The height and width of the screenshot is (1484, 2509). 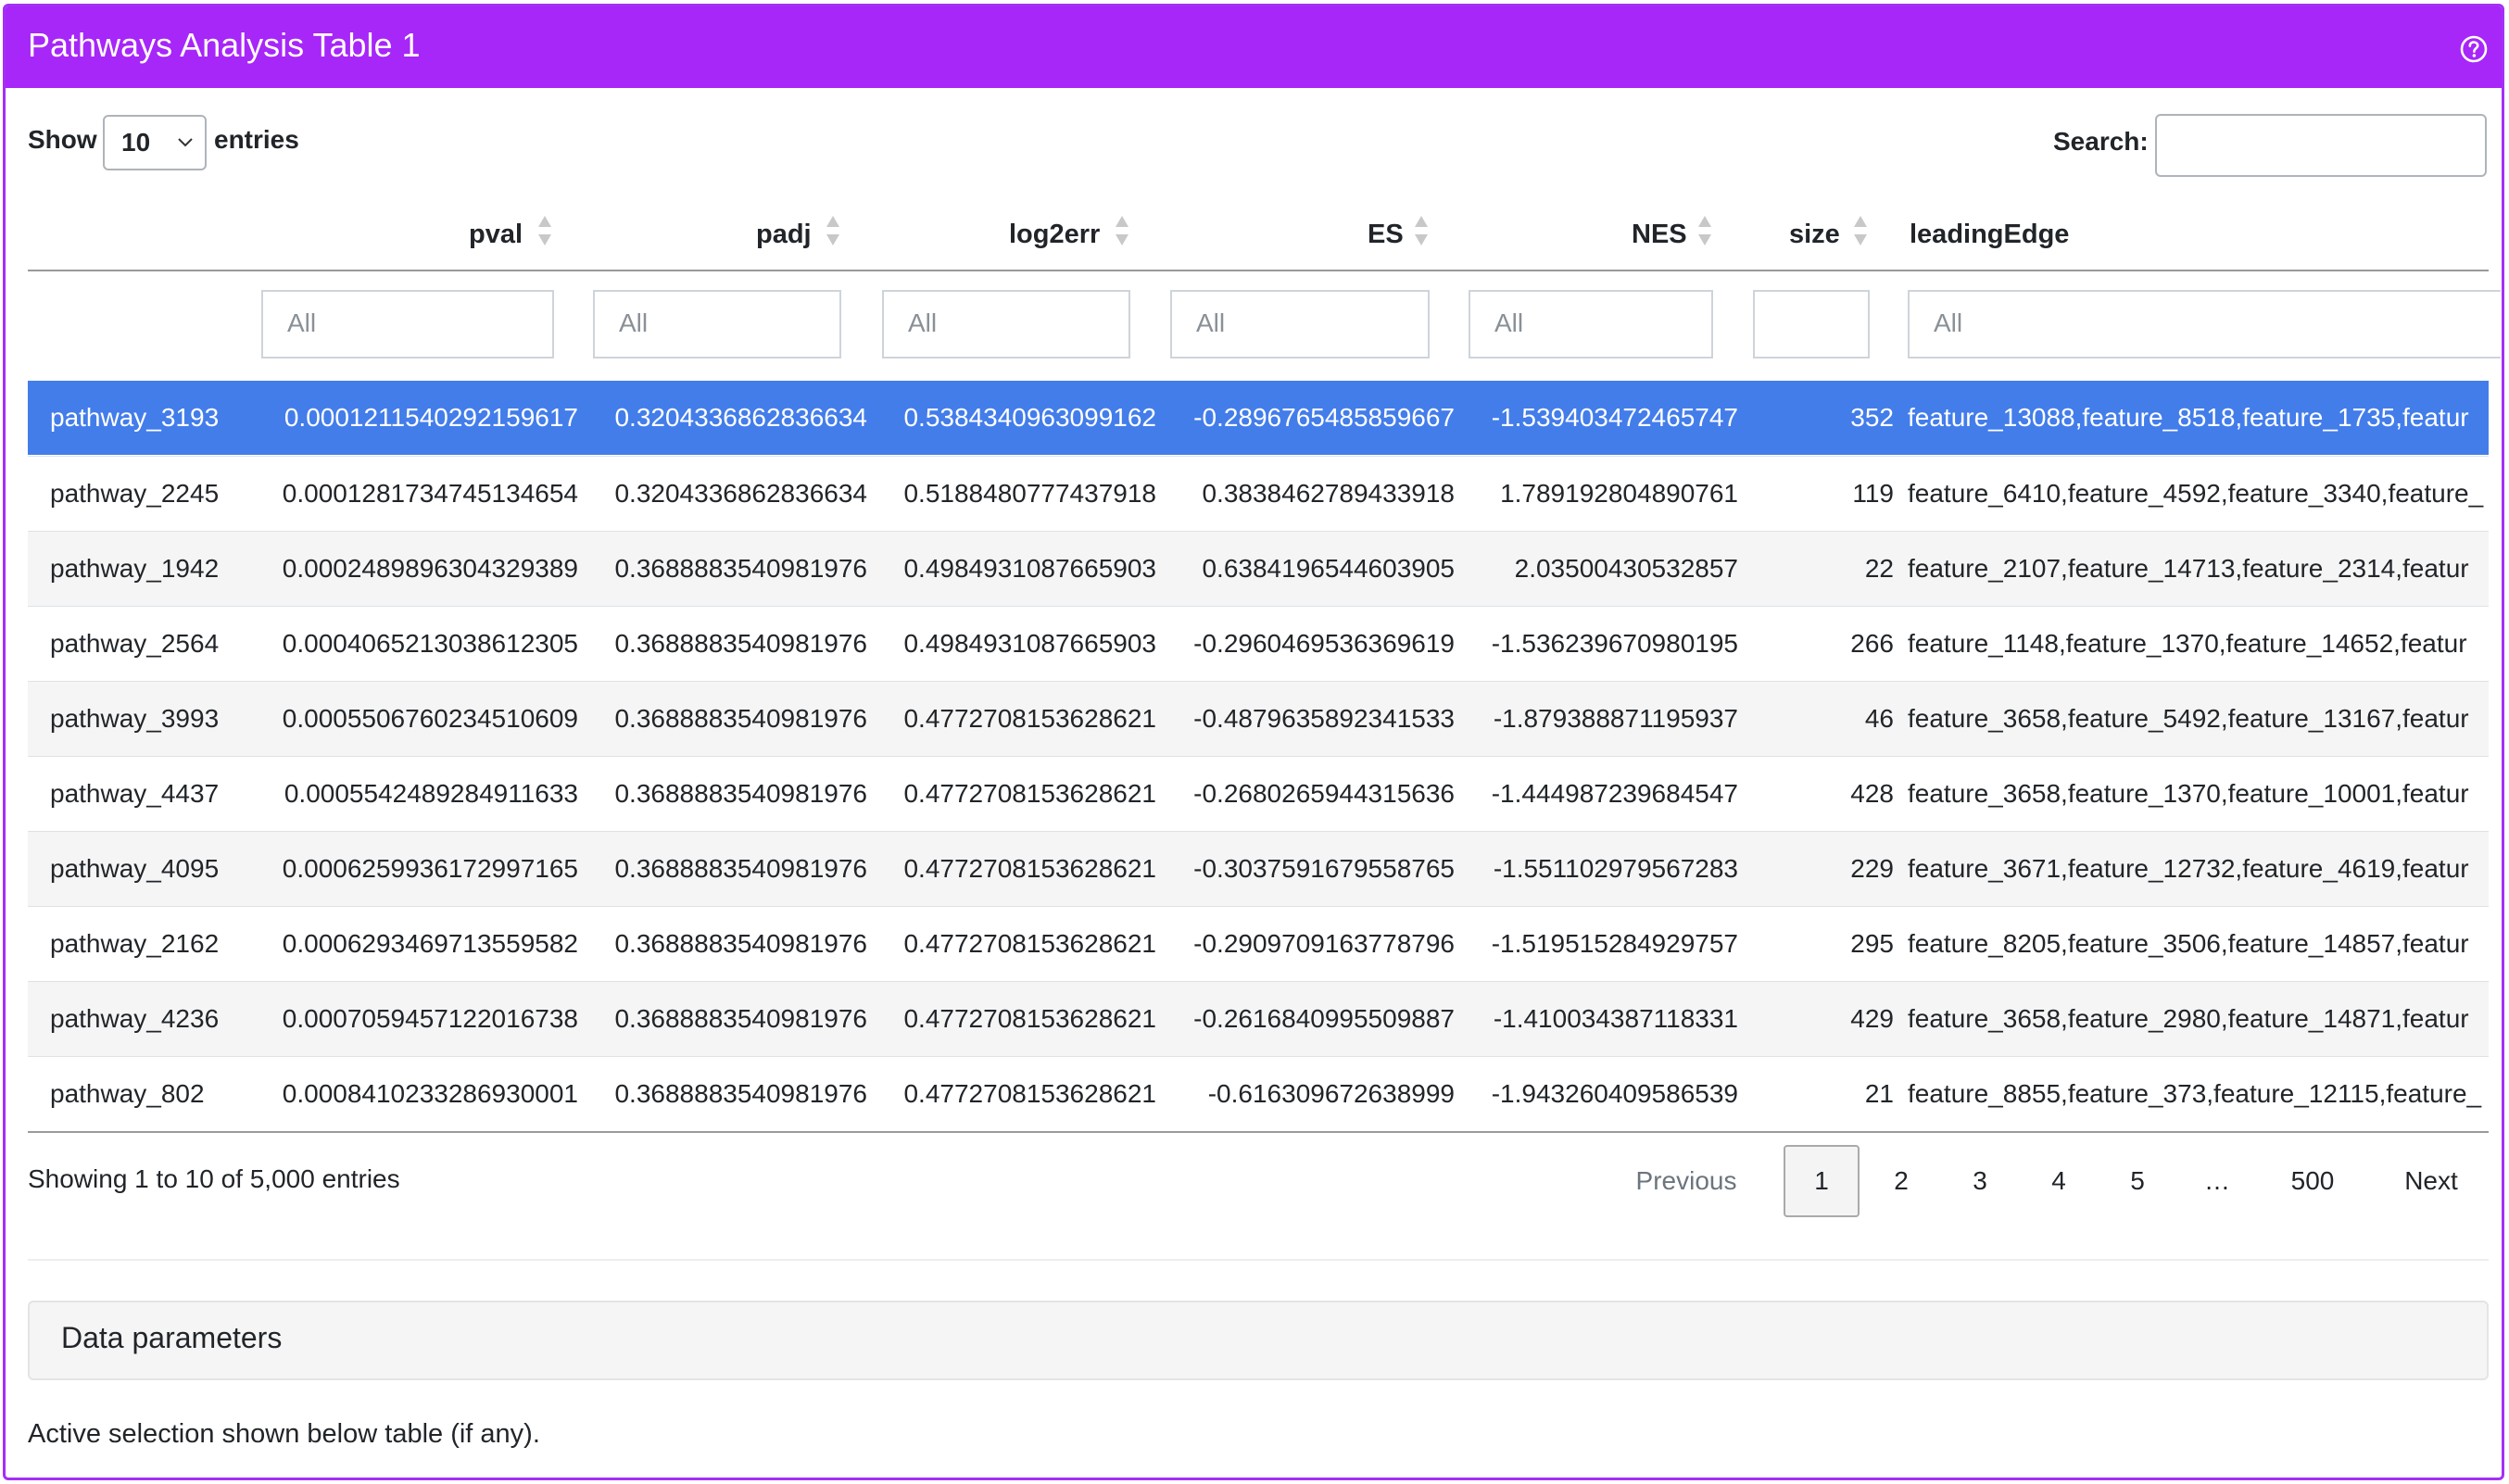 What do you see at coordinates (1029, 418) in the screenshot?
I see `log2err-cell: 0.5384340963099162` at bounding box center [1029, 418].